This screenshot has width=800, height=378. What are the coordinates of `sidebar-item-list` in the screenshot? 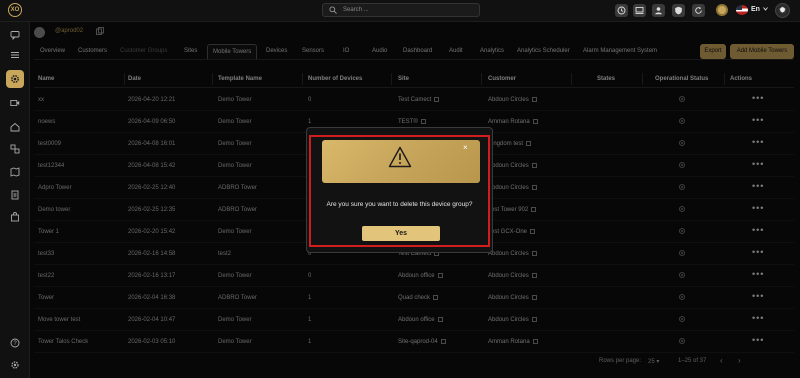 It's located at (15, 55).